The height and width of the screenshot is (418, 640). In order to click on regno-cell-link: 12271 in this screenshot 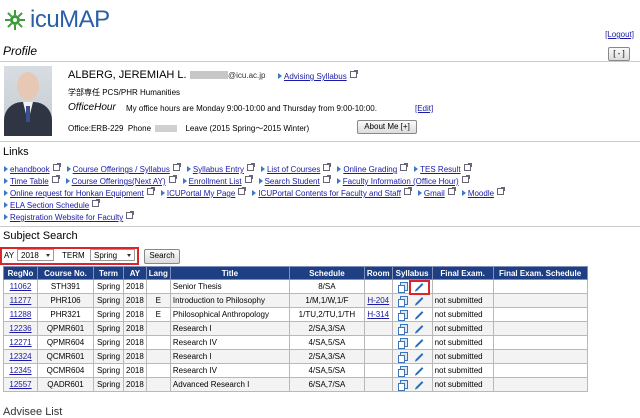, I will do `click(20, 342)`.